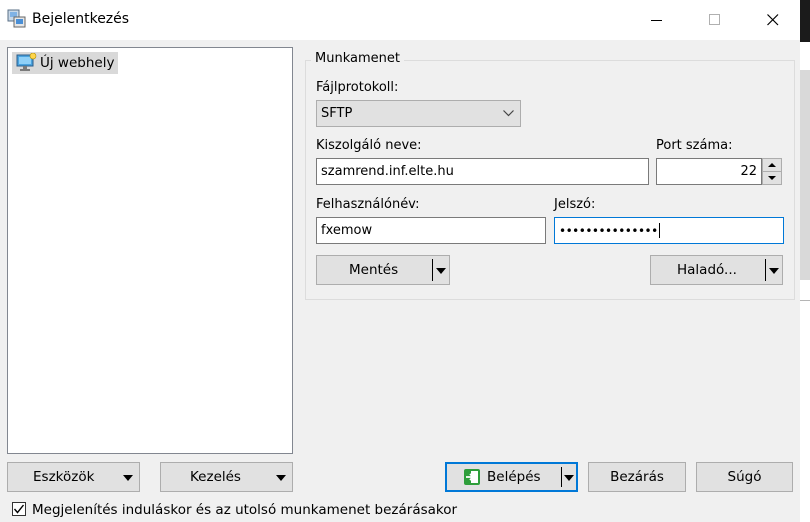 This screenshot has width=810, height=522. Describe the element at coordinates (81, 19) in the screenshot. I see `window-title: Bejelentkezés` at that location.